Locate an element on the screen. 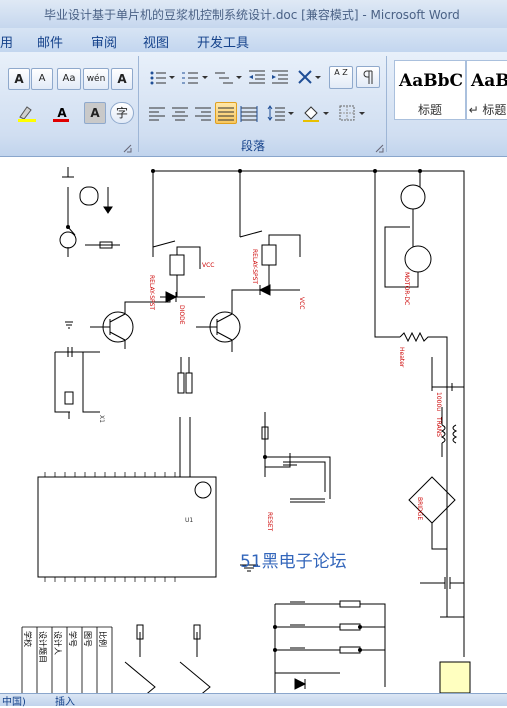 The width and height of the screenshot is (507, 708). decrease-indent-button is located at coordinates (257, 77).